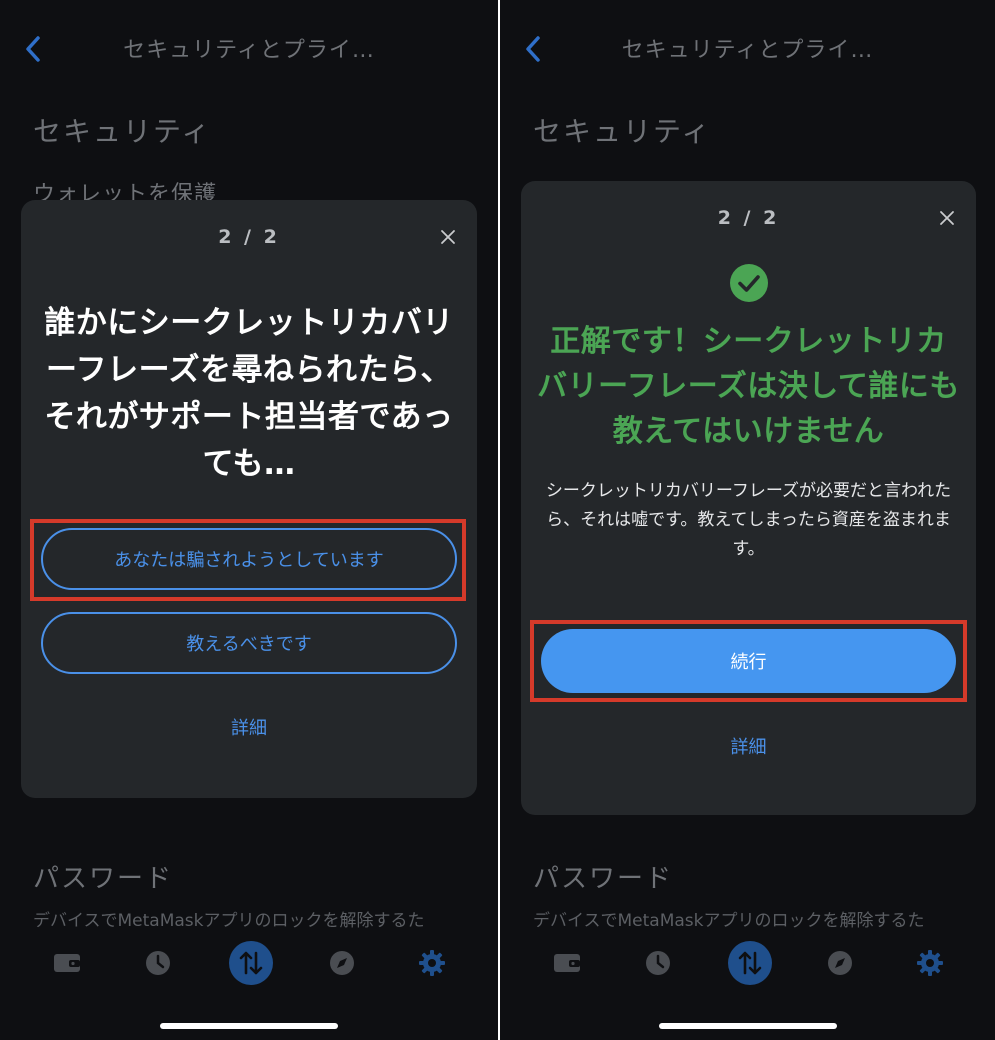 Image resolution: width=995 pixels, height=1040 pixels. Describe the element at coordinates (249, 559) in the screenshot. I see `answer-scam-button: あなたは騙されようとしています` at that location.